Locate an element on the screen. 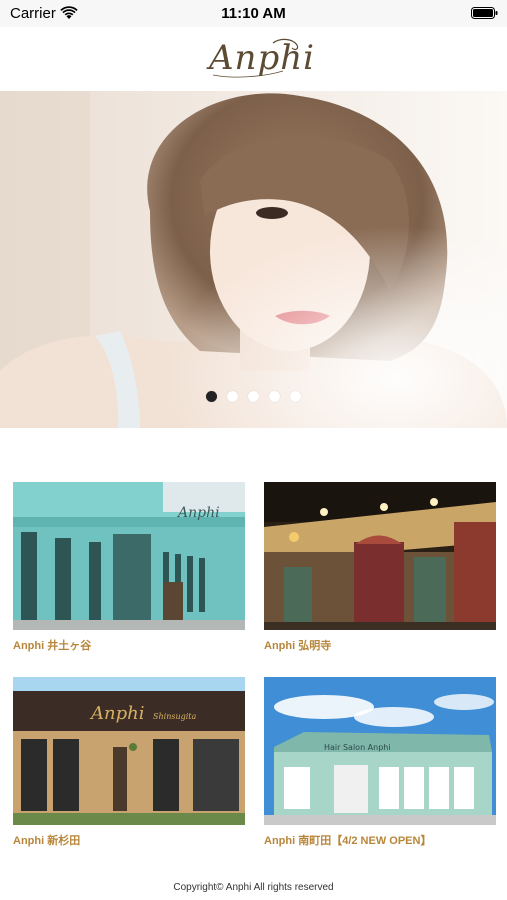 The height and width of the screenshot is (900, 507). shop-card-minamimachida: Hair Salon Anphi Anphi 南町田【4/2 NEW OPEN】 is located at coordinates (380, 762).